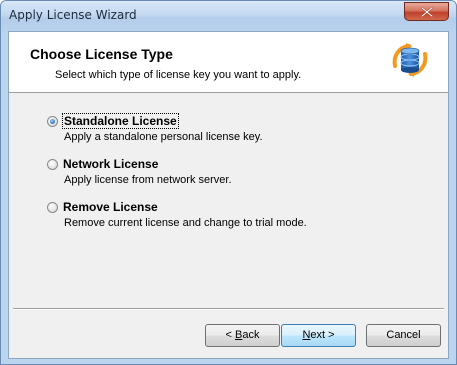 The image size is (457, 365). Describe the element at coordinates (73, 15) in the screenshot. I see `window-title: Apply License Wizard` at that location.